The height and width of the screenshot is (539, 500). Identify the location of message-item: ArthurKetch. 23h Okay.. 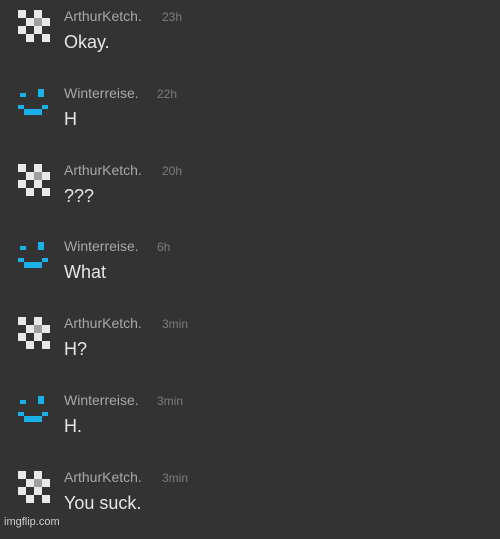
(250, 43).